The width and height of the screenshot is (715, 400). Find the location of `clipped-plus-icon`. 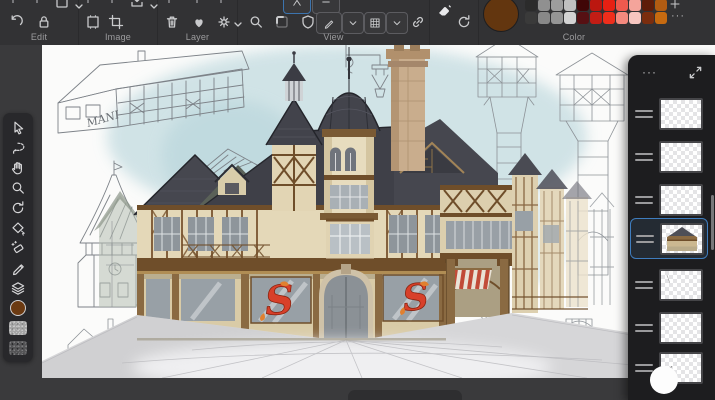

clipped-plus-icon is located at coordinates (673, 6).